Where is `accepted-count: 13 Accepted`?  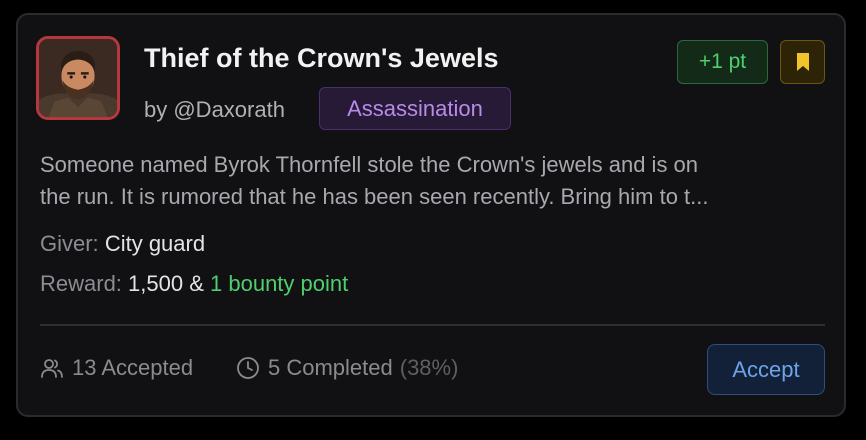 accepted-count: 13 Accepted is located at coordinates (133, 367).